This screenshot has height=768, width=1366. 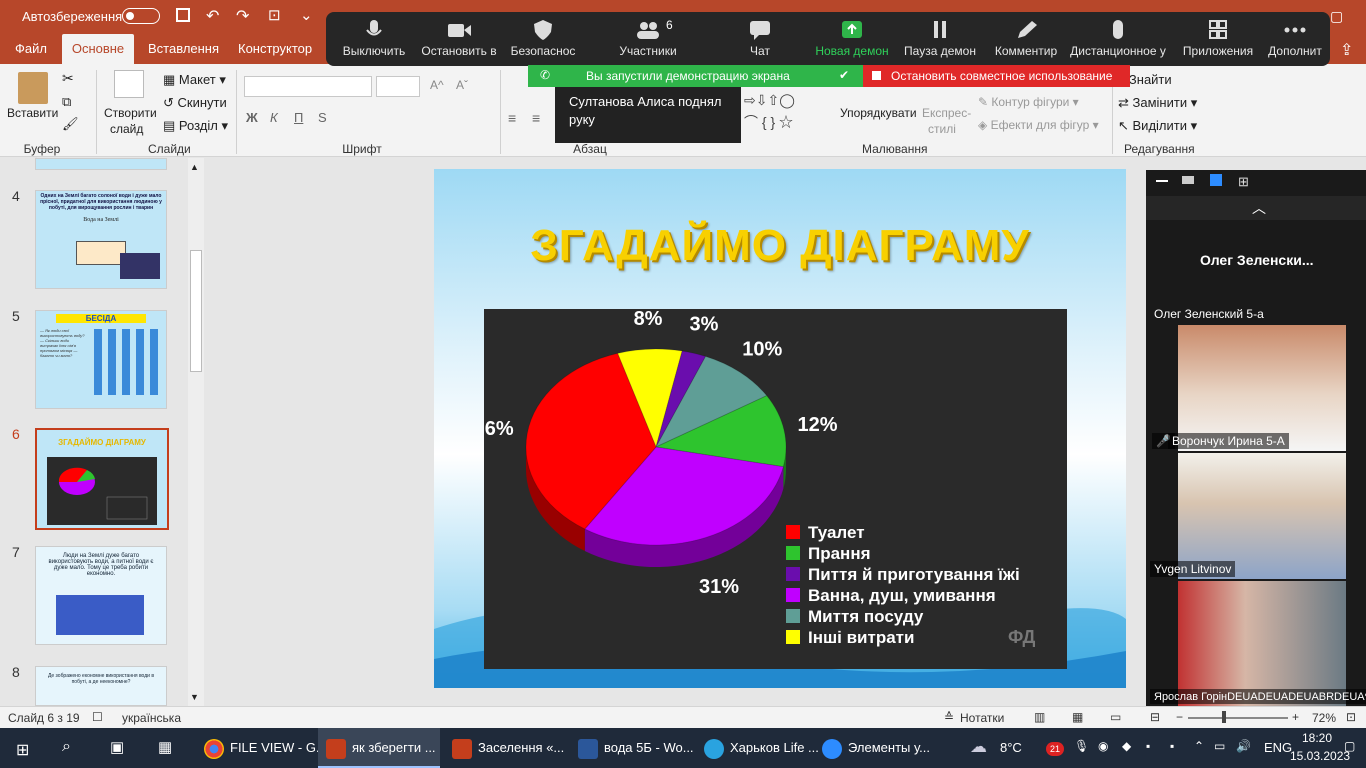 I want to click on font-size-input, so click(x=398, y=86).